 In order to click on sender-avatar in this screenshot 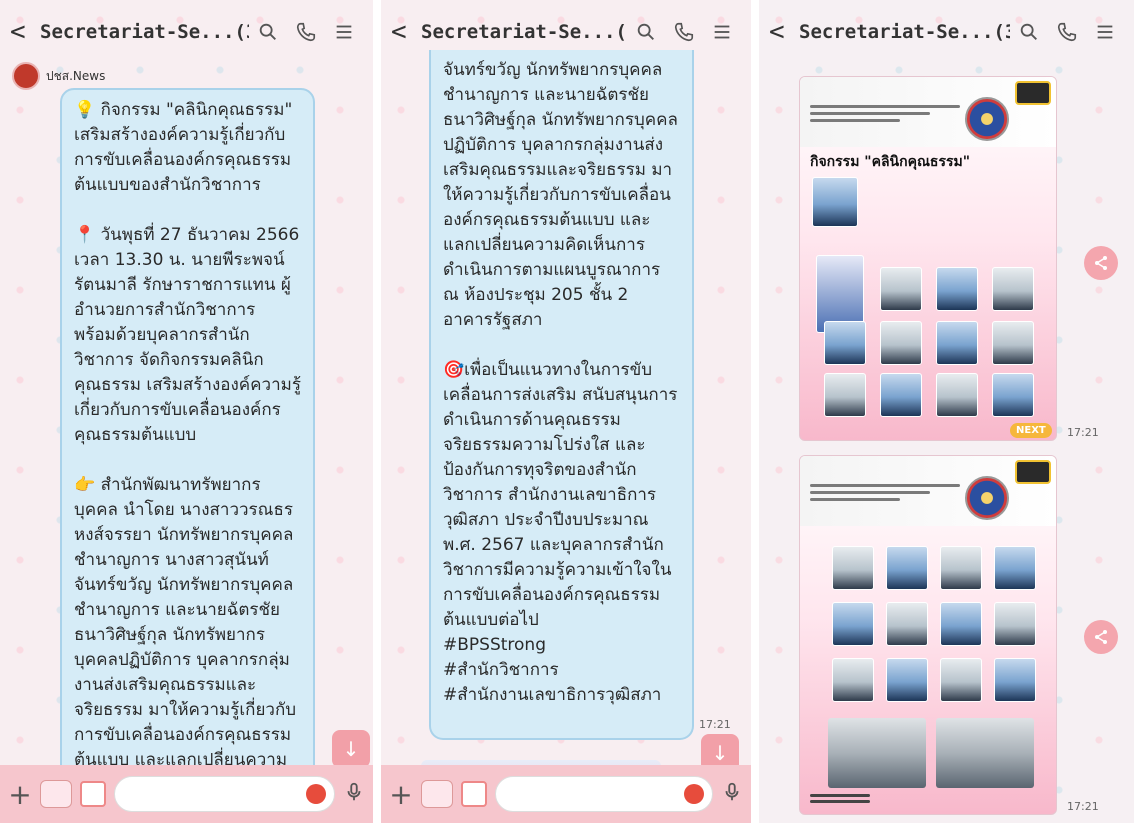, I will do `click(26, 76)`.